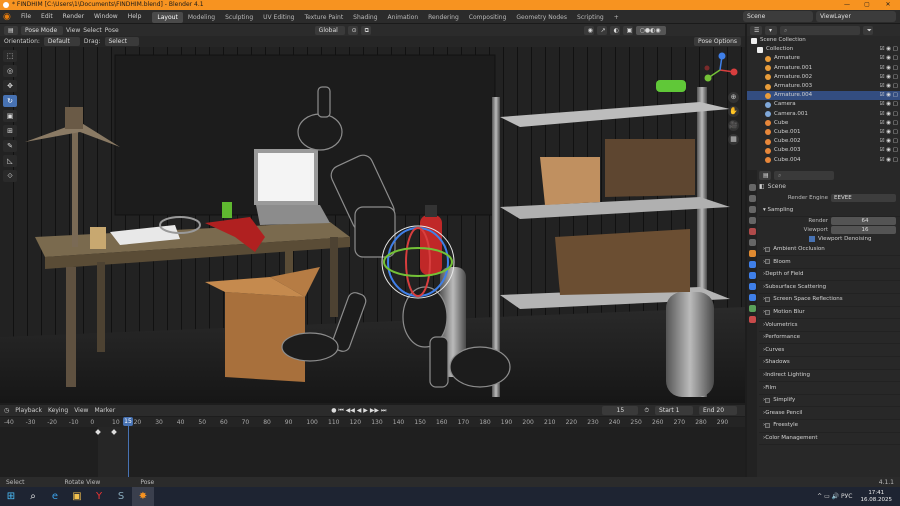 The height and width of the screenshot is (506, 900). I want to click on section-panel: › Film, so click(829, 388).